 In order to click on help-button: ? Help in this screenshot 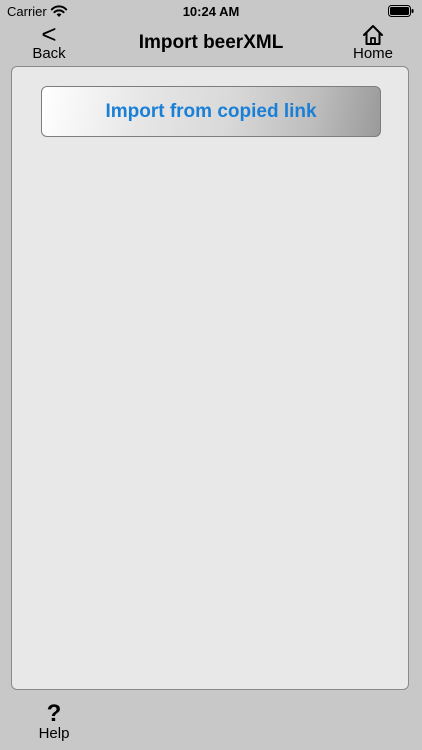, I will do `click(54, 723)`.